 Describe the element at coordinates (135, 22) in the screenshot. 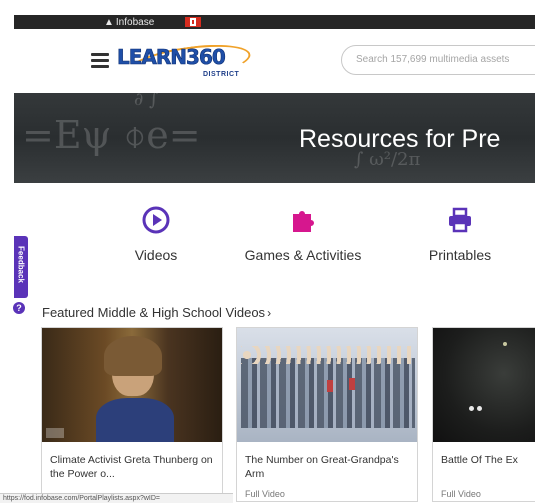

I see `infobase-label: Infobase` at that location.